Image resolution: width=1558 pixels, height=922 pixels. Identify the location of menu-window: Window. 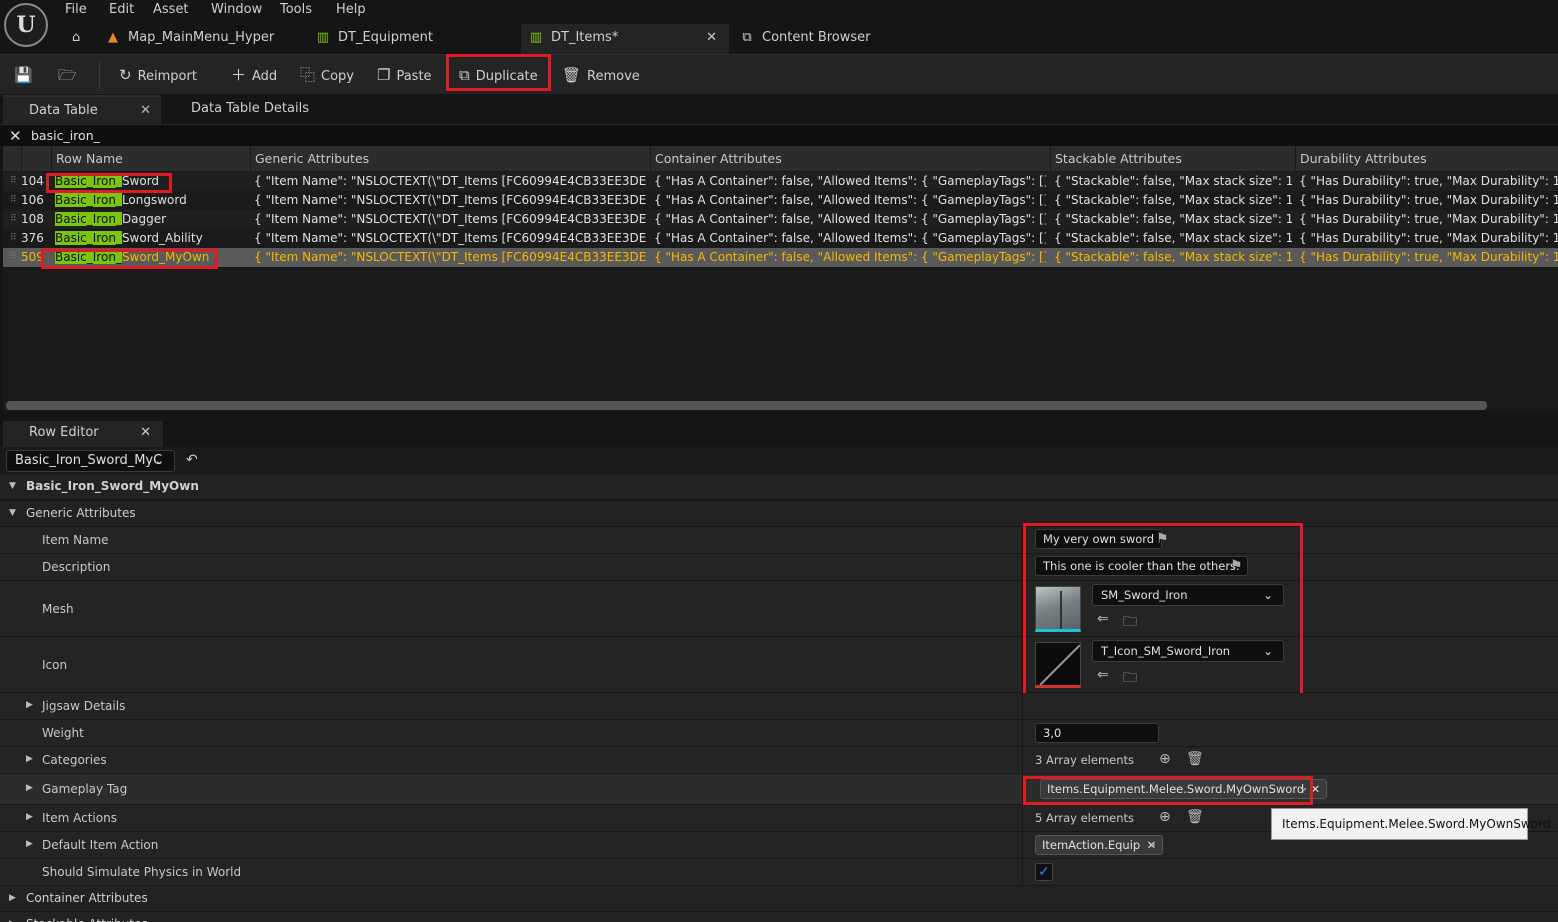
(236, 10).